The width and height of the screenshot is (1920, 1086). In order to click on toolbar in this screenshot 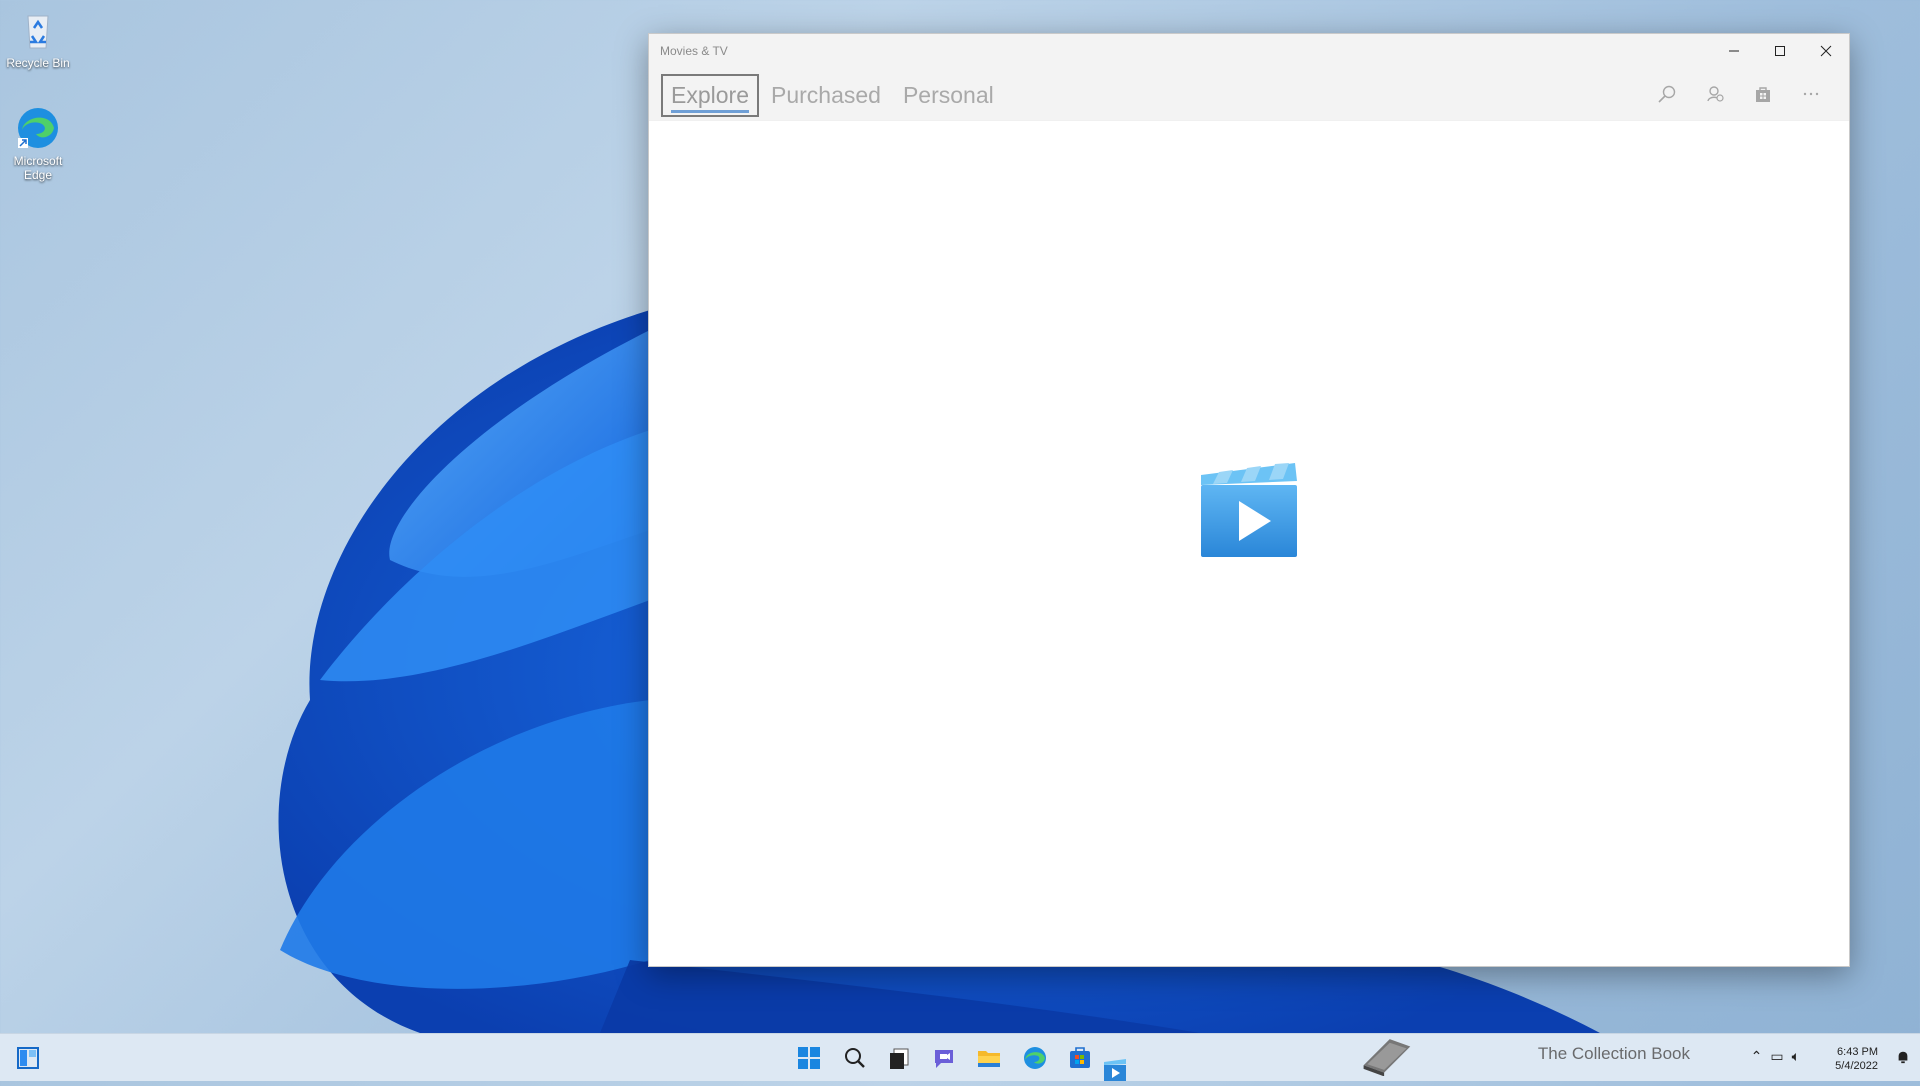, I will do `click(1739, 94)`.